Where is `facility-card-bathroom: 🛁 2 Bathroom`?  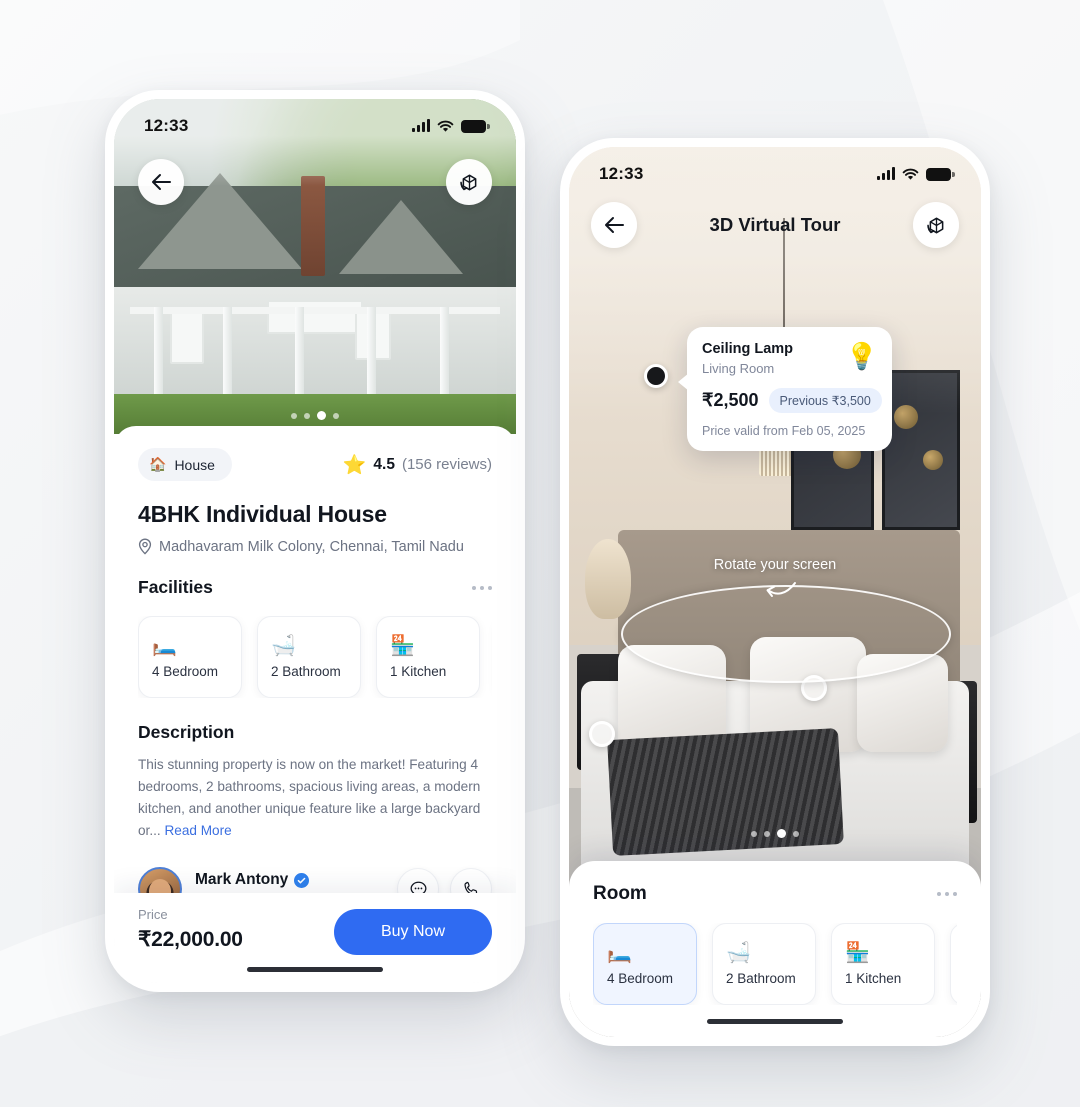 facility-card-bathroom: 🛁 2 Bathroom is located at coordinates (309, 657).